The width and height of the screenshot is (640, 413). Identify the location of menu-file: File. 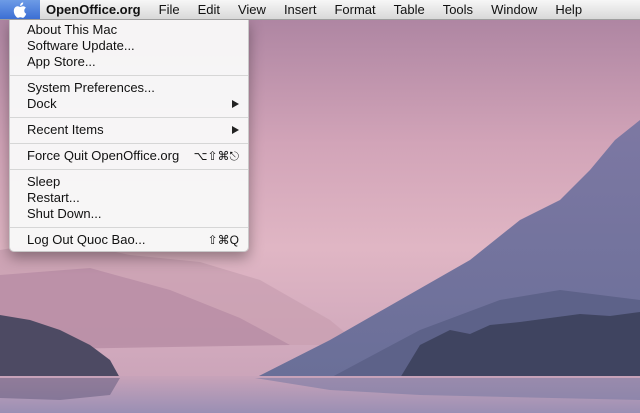
(169, 9).